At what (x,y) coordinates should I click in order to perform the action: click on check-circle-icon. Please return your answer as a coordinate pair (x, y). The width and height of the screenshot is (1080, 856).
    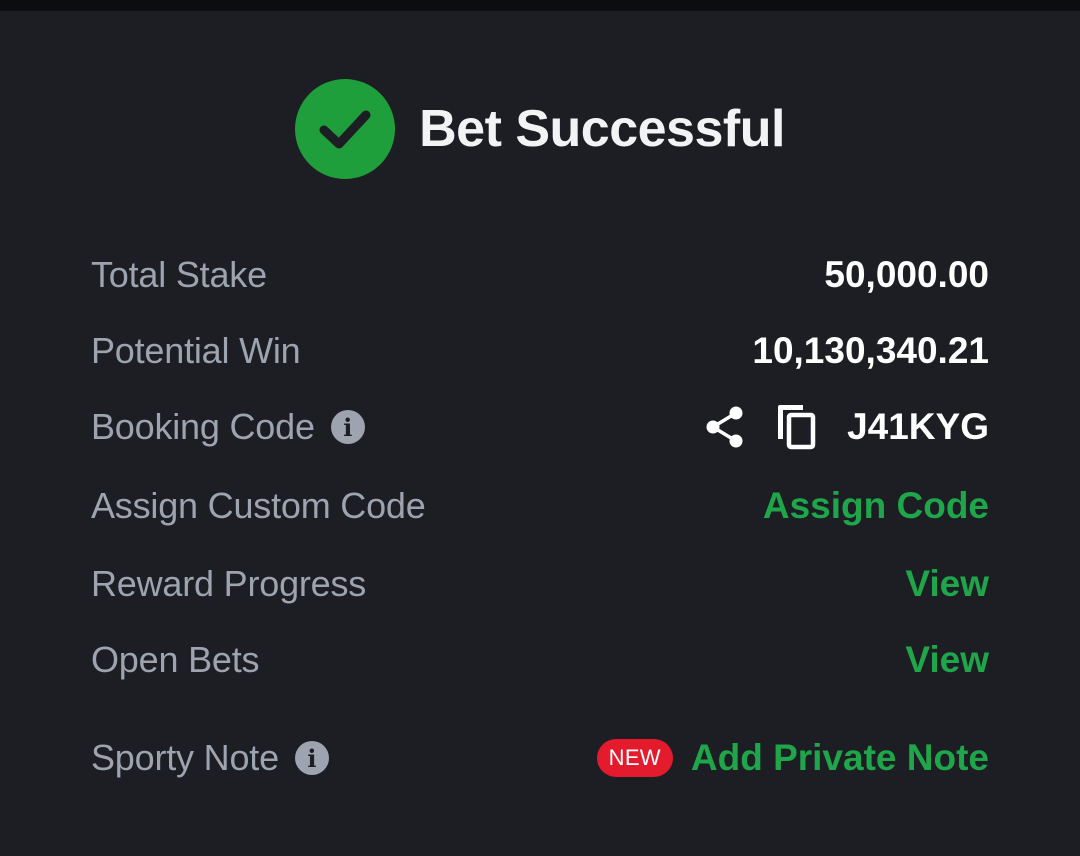
    Looking at the image, I should click on (345, 129).